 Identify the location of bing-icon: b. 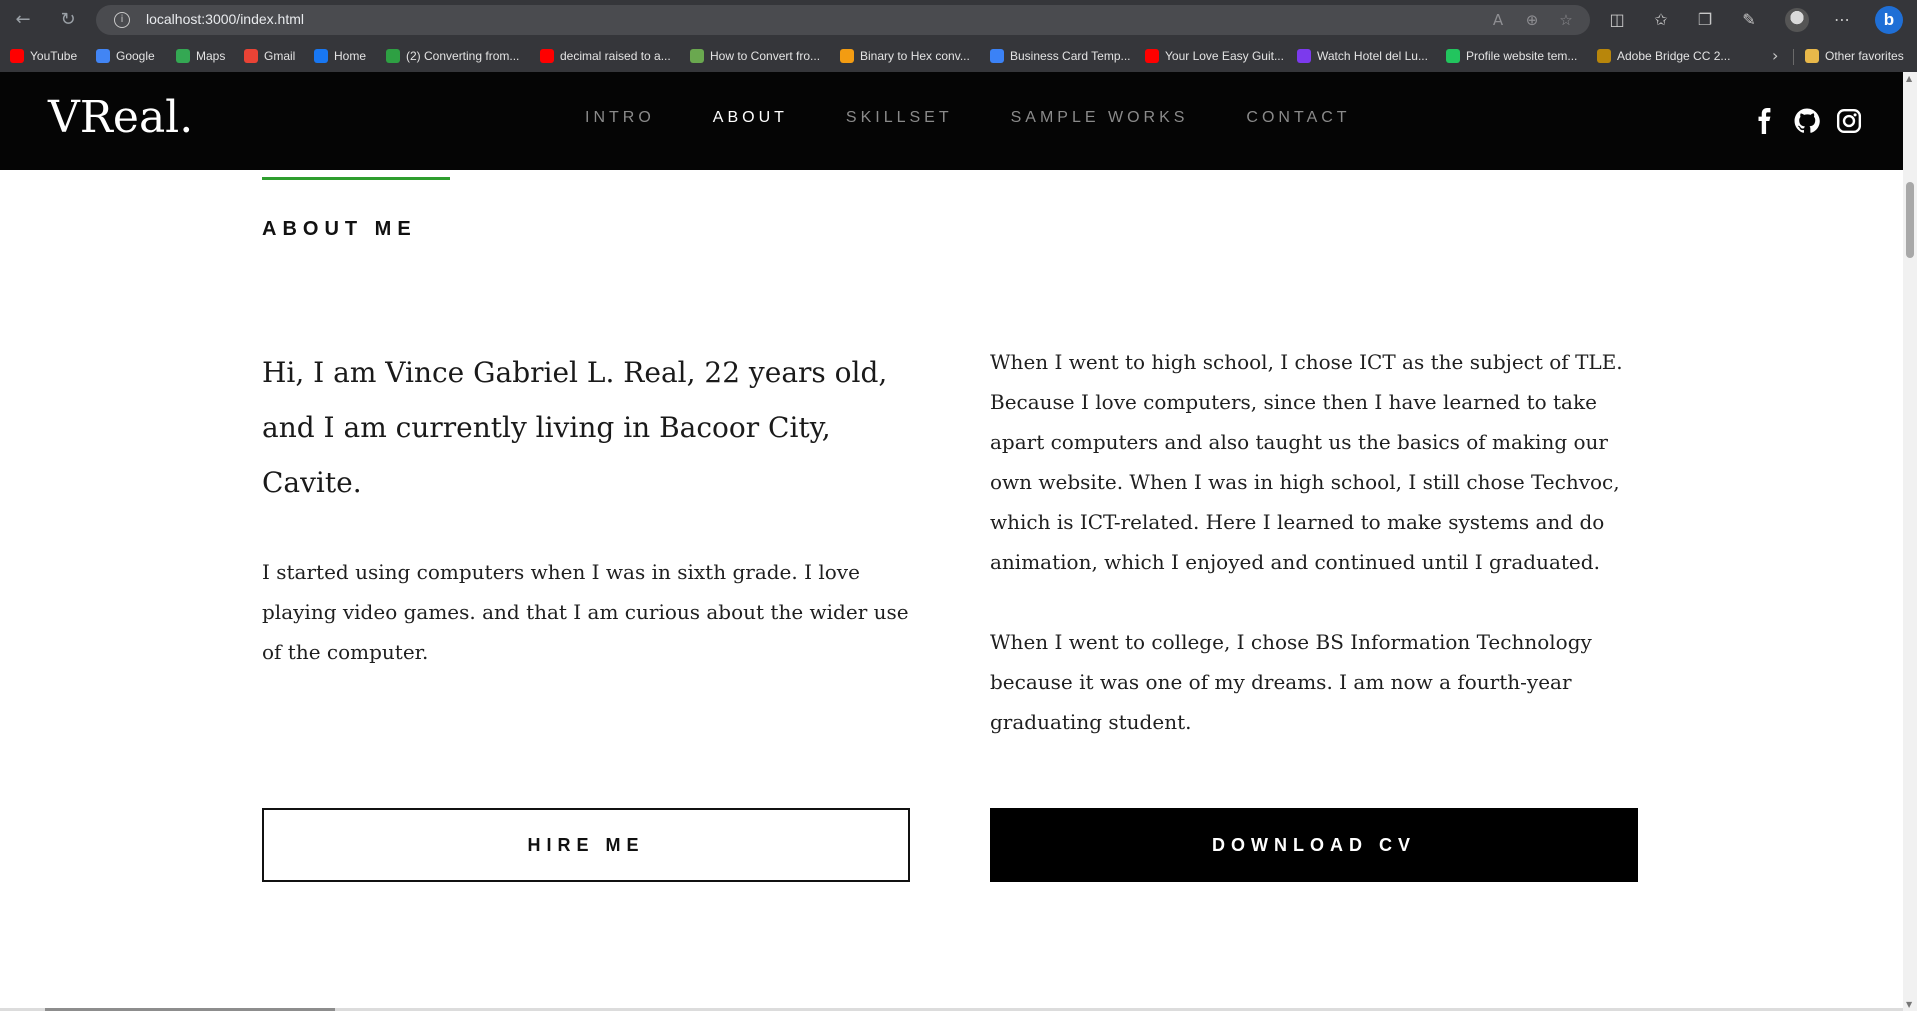
(1889, 20).